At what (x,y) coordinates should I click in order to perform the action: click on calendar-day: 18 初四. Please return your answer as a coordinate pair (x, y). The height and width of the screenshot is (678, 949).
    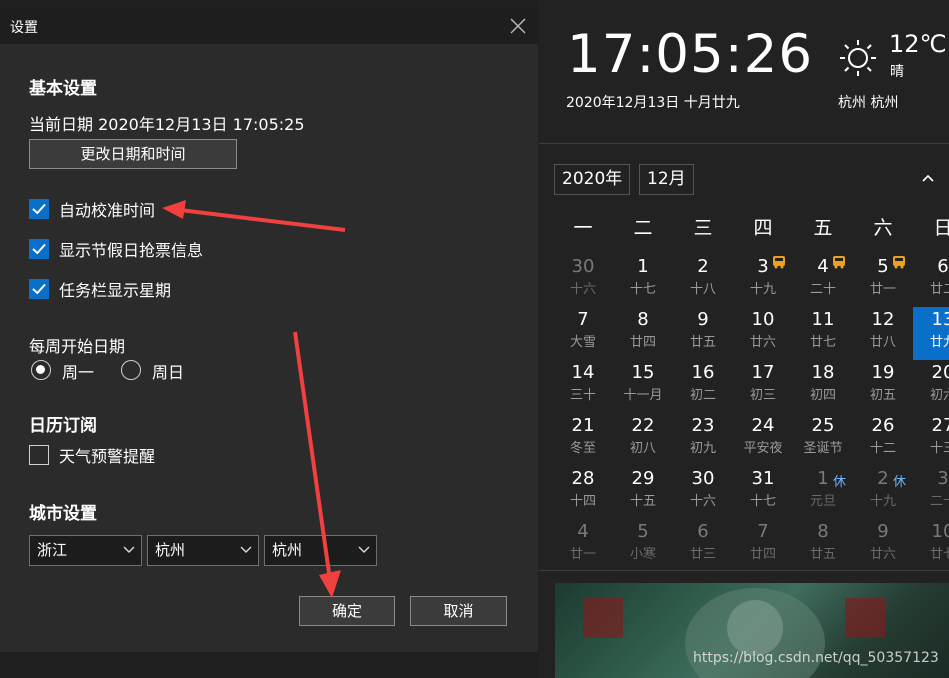
    Looking at the image, I should click on (823, 386).